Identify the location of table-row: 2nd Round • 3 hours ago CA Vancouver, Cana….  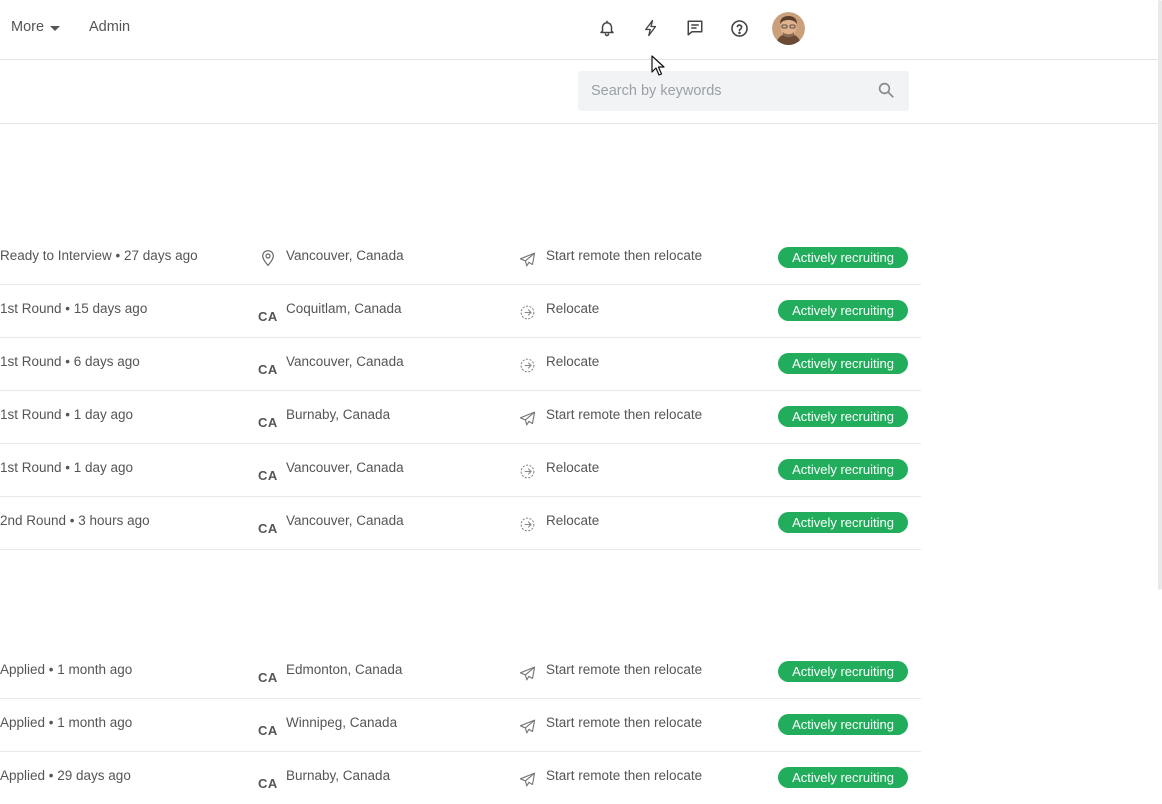
(460, 523).